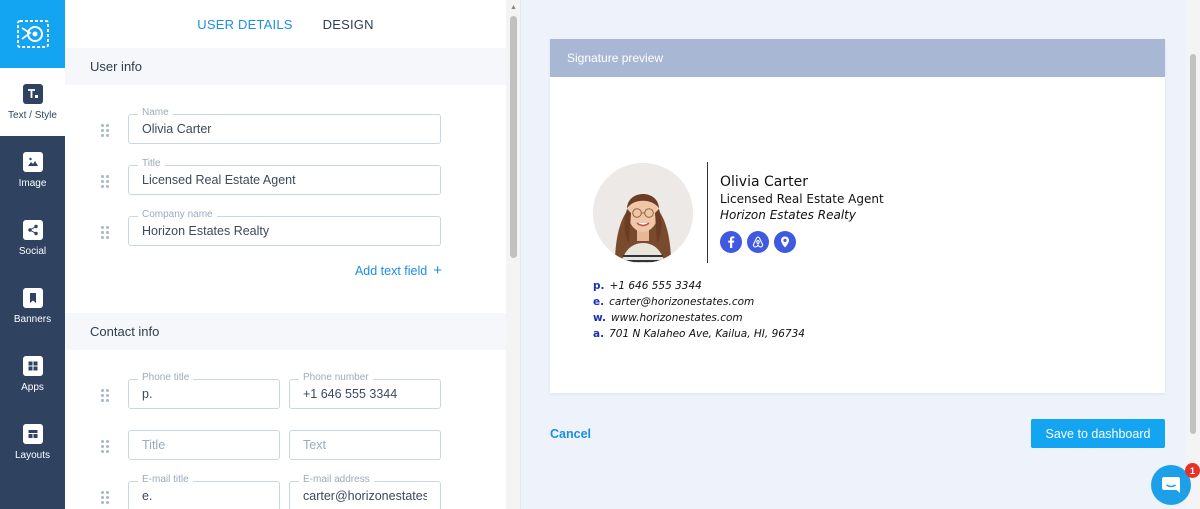 This screenshot has height=509, width=1200. What do you see at coordinates (32, 365) in the screenshot?
I see `grid-icon` at bounding box center [32, 365].